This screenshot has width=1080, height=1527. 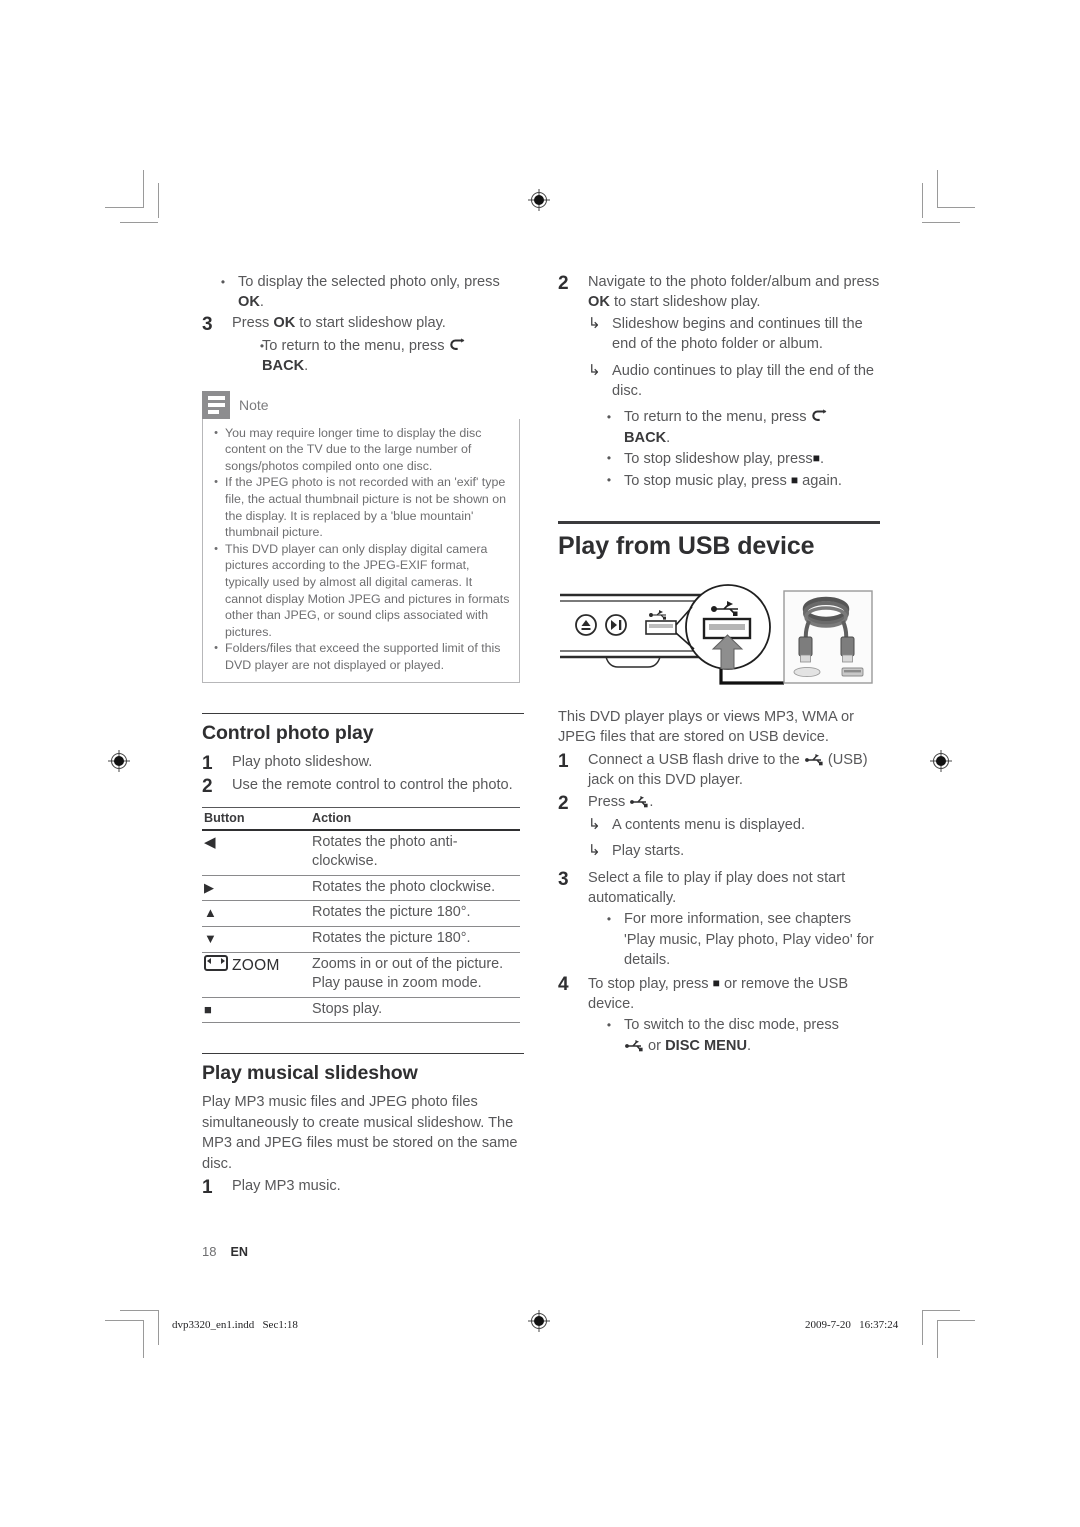 What do you see at coordinates (209, 1251) in the screenshot?
I see `page-number: 18` at bounding box center [209, 1251].